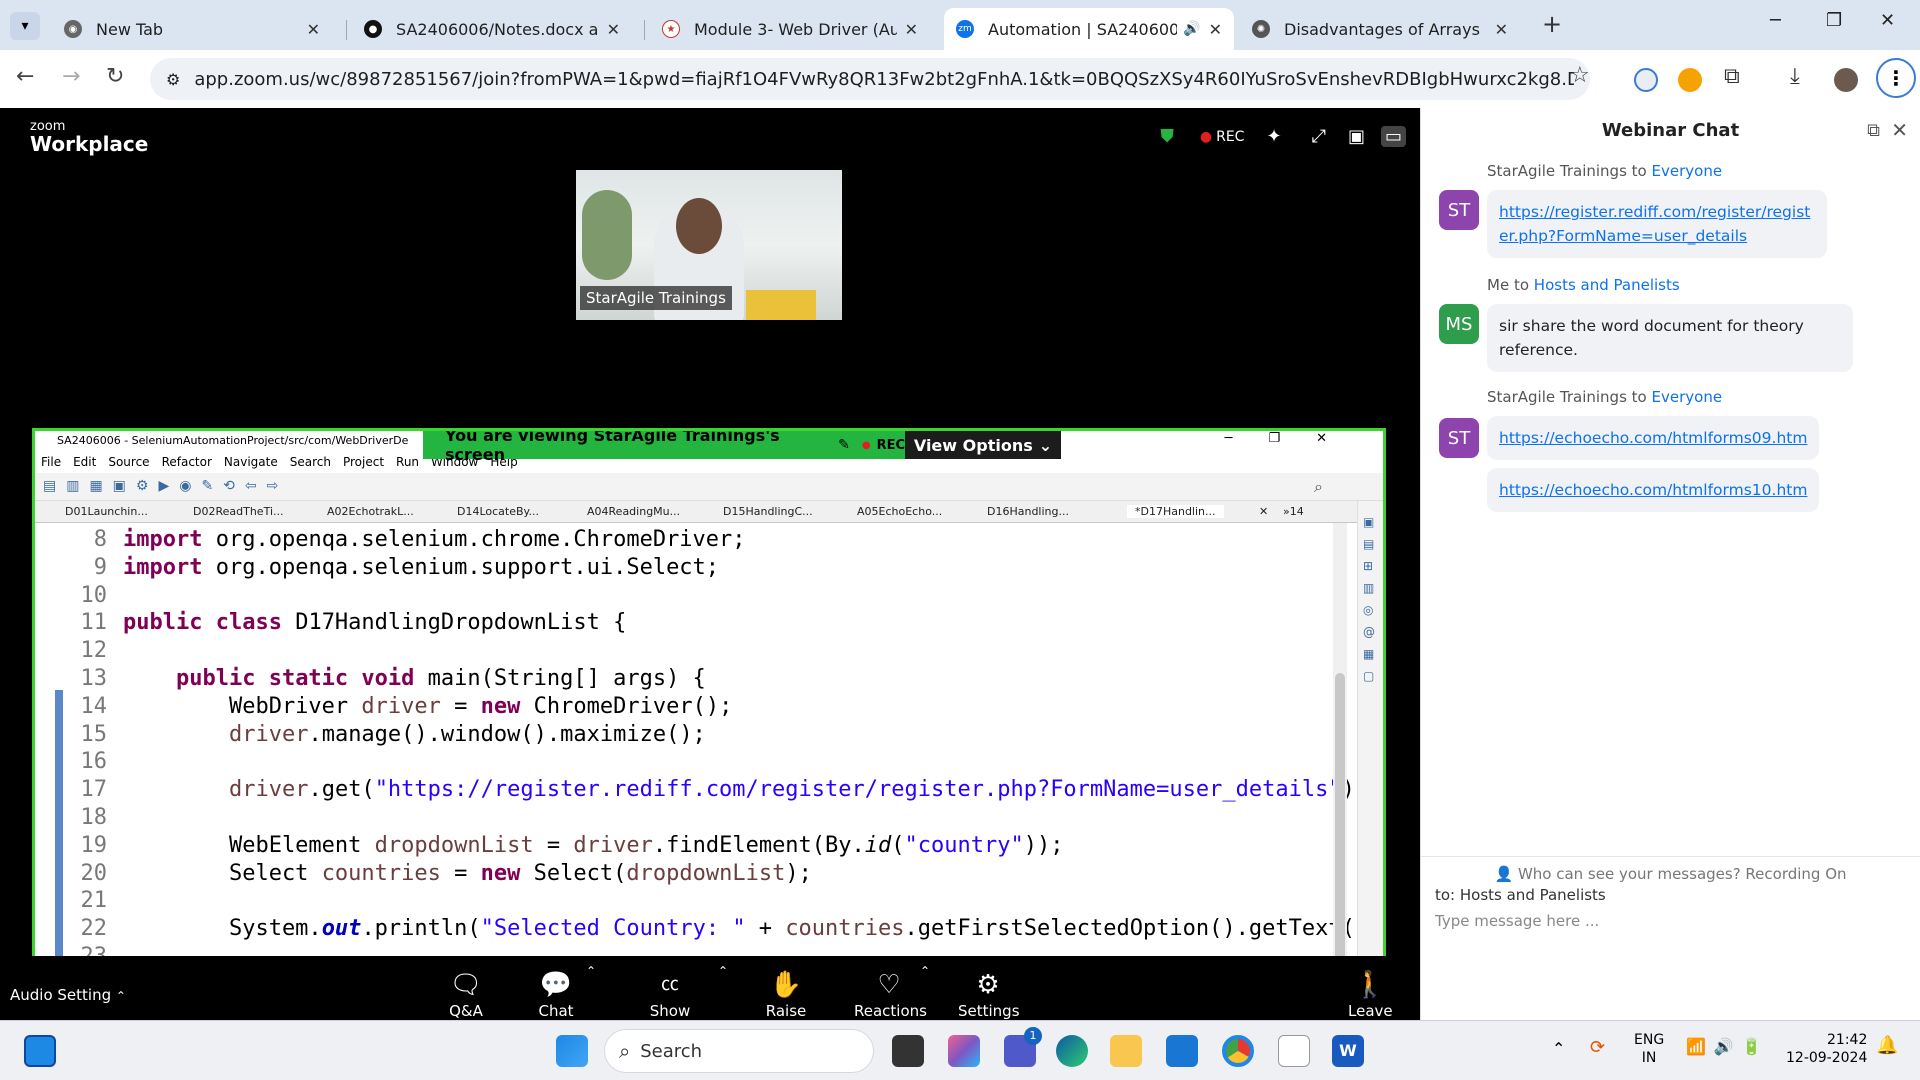 The height and width of the screenshot is (1080, 1920). What do you see at coordinates (1649, 1049) in the screenshot?
I see `language-indicator: ENG IN` at bounding box center [1649, 1049].